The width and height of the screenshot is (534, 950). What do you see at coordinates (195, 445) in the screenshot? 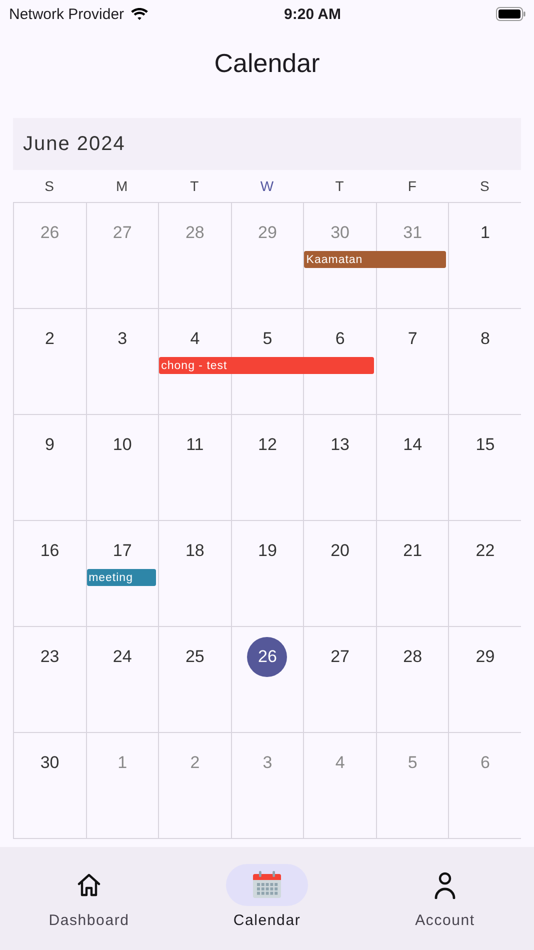
I see `day-number: 11` at bounding box center [195, 445].